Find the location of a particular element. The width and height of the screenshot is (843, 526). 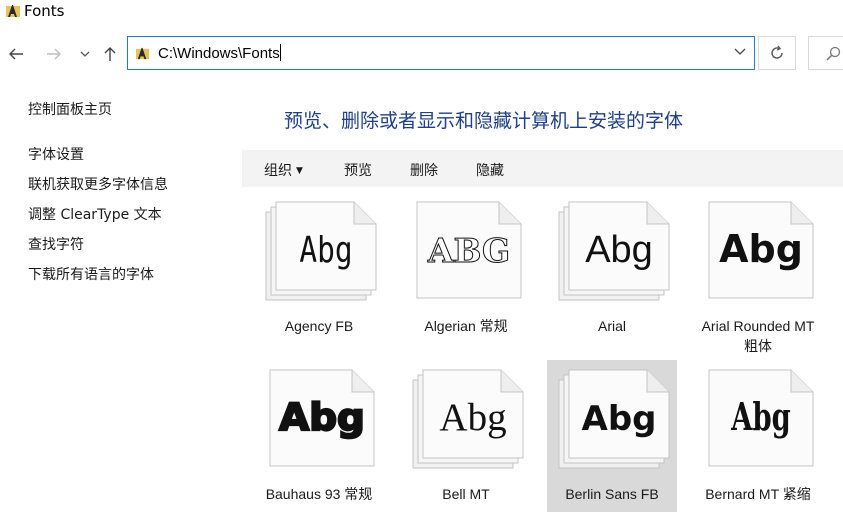

font-sample-text: ABG is located at coordinates (468, 250).